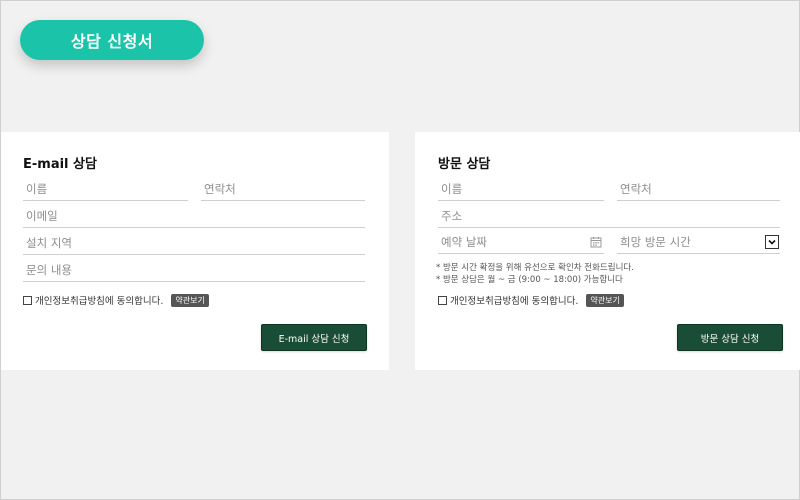  What do you see at coordinates (452, 188) in the screenshot?
I see `visit-name-placeholder: 이름` at bounding box center [452, 188].